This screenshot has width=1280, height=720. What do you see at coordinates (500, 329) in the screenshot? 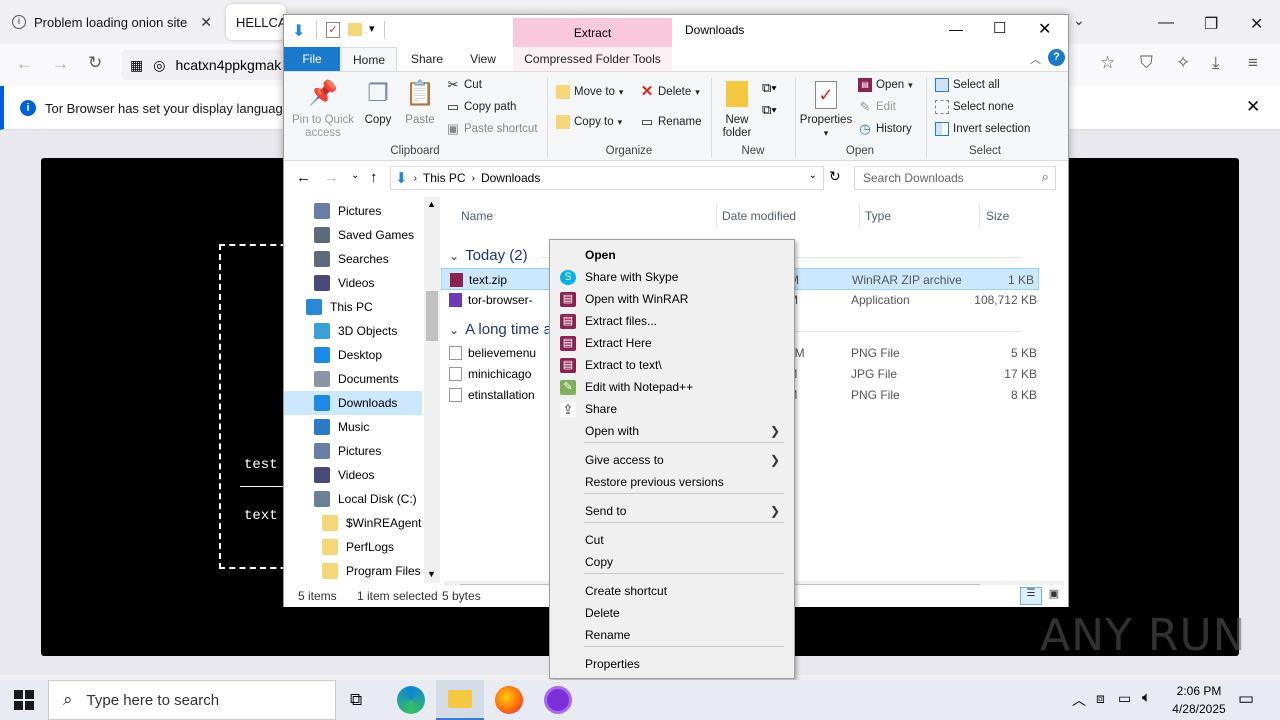
I see `group-header: ⌄ A long time a` at bounding box center [500, 329].